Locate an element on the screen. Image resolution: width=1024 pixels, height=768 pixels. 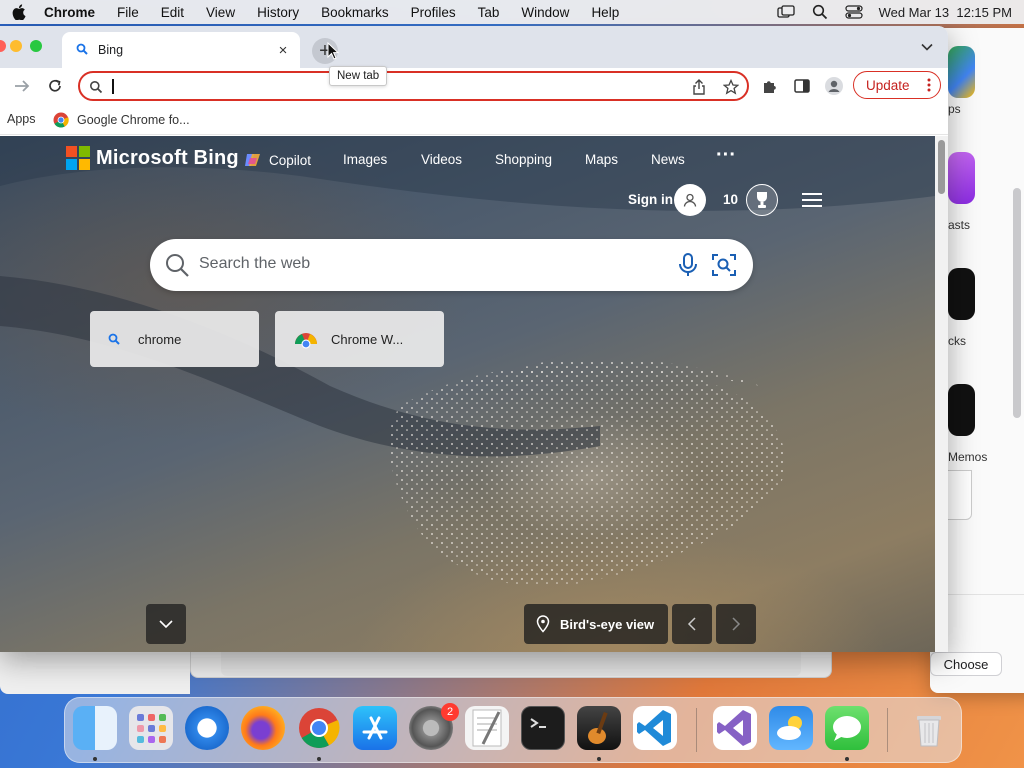
app-store-app-icon is located at coordinates (375, 728).